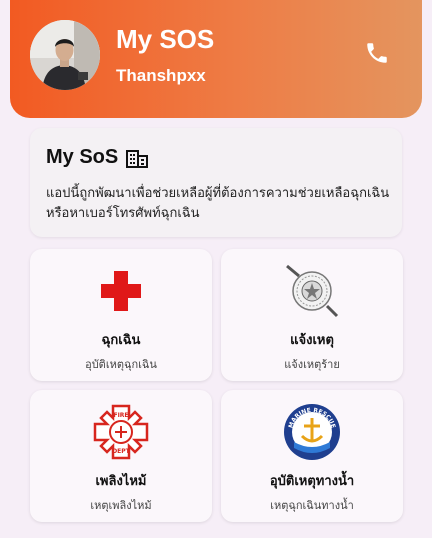  What do you see at coordinates (312, 432) in the screenshot?
I see `marine-rescue-icon: MARINE RESCUE` at bounding box center [312, 432].